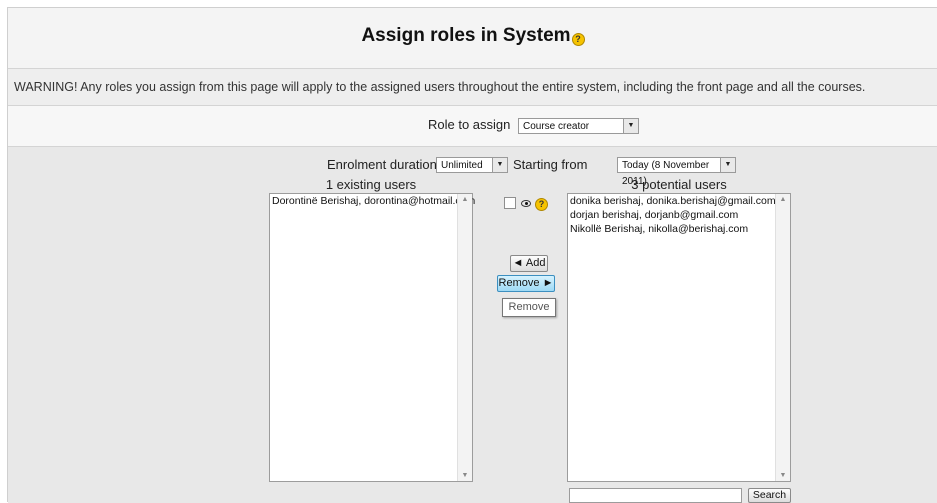 Image resolution: width=937 pixels, height=503 pixels. I want to click on role-row: Role to assign Course creator ▼, so click(472, 126).